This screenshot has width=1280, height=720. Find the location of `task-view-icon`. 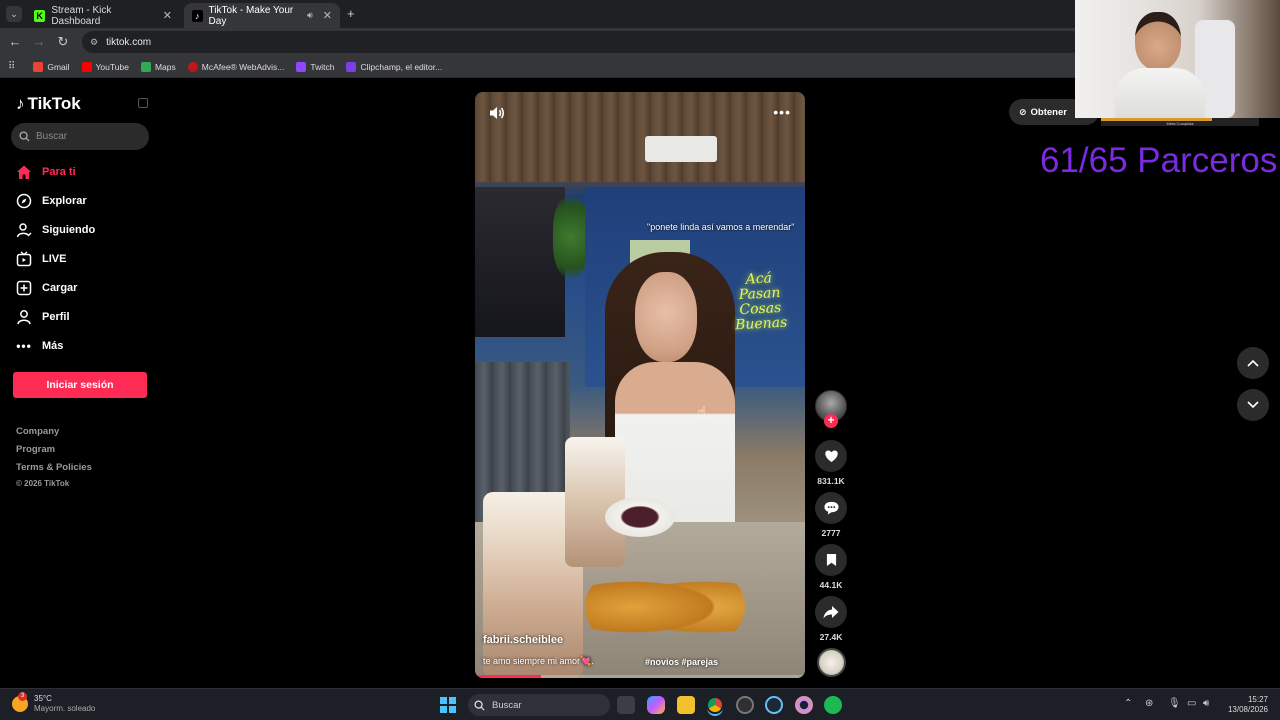

task-view-icon is located at coordinates (626, 705).